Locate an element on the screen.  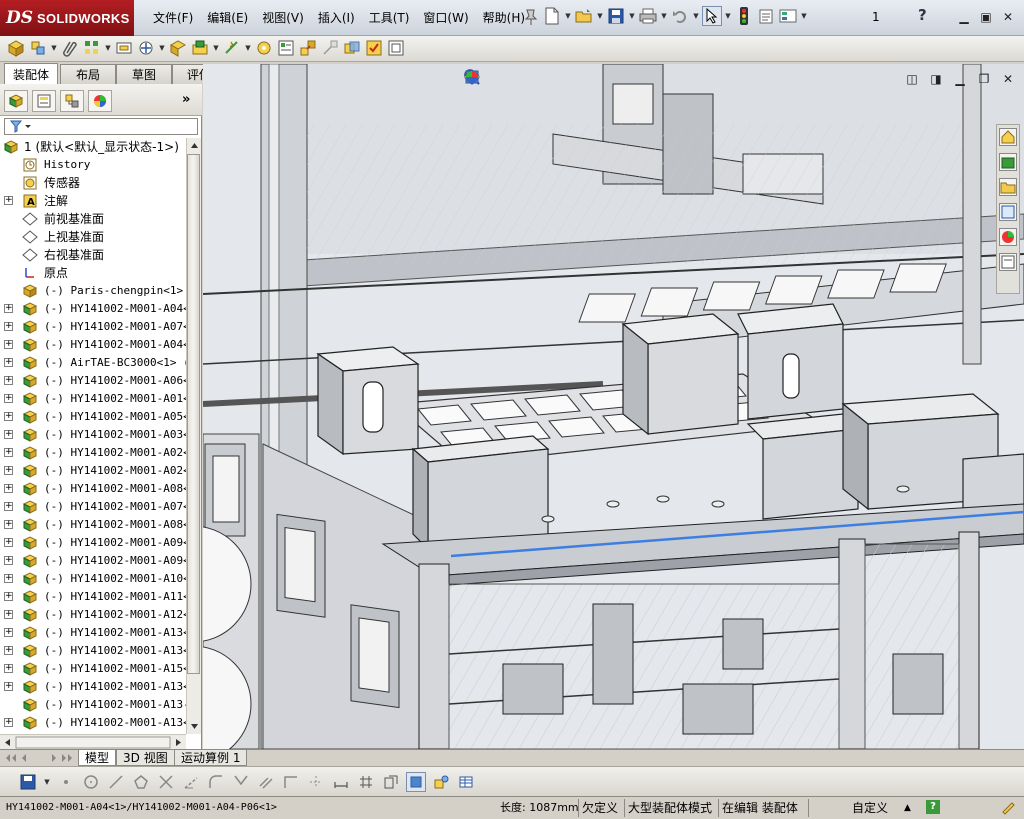
tab-sketch: 草图 is located at coordinates (144, 74).